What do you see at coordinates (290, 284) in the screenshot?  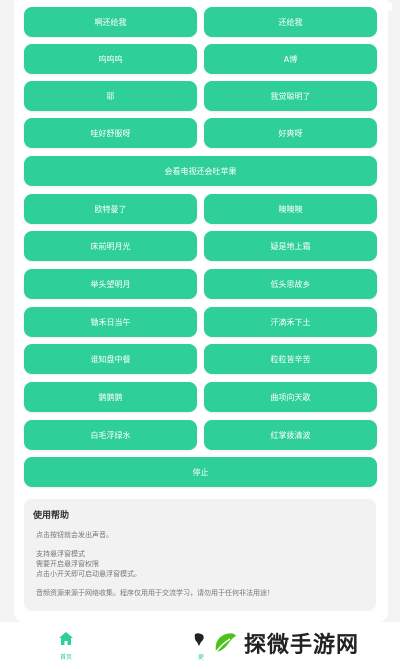 I see `sound-button-15: 低头思故乡` at bounding box center [290, 284].